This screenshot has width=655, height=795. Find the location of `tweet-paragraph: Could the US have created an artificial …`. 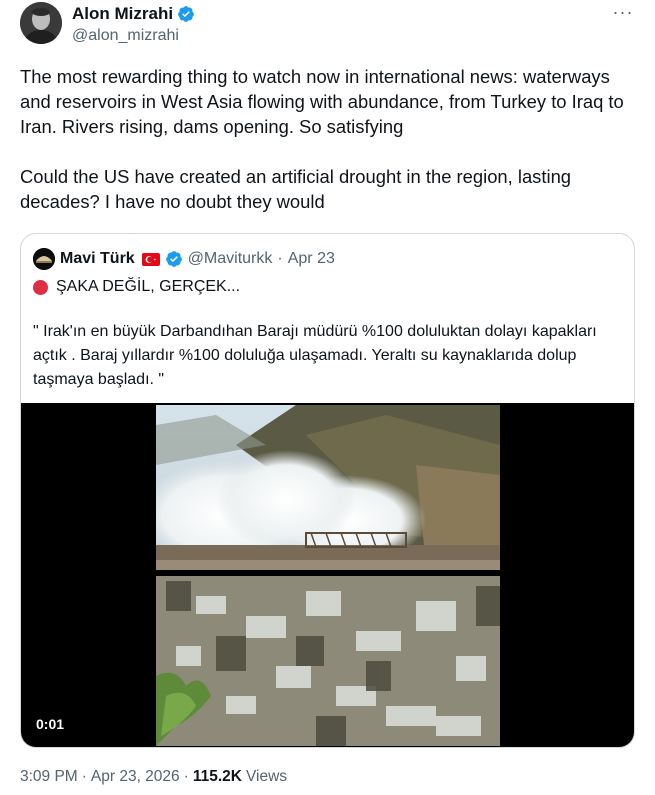

tweet-paragraph: Could the US have created an artificial … is located at coordinates (296, 189).